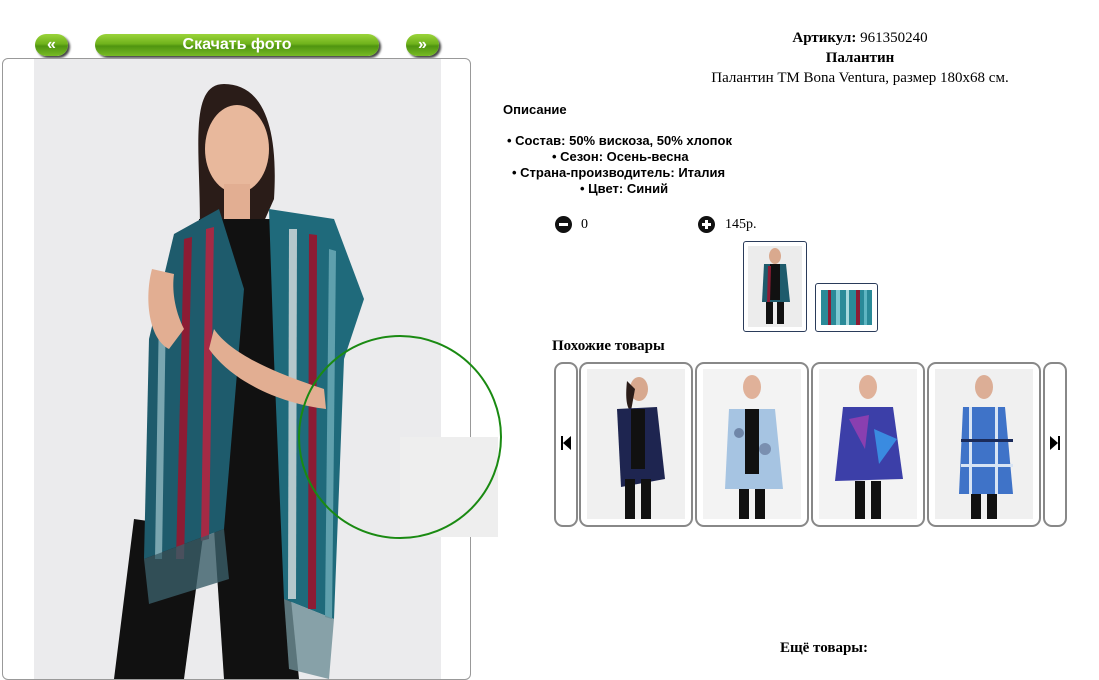 The image size is (1099, 680). I want to click on photo-thumbnail-fabric, so click(846, 307).